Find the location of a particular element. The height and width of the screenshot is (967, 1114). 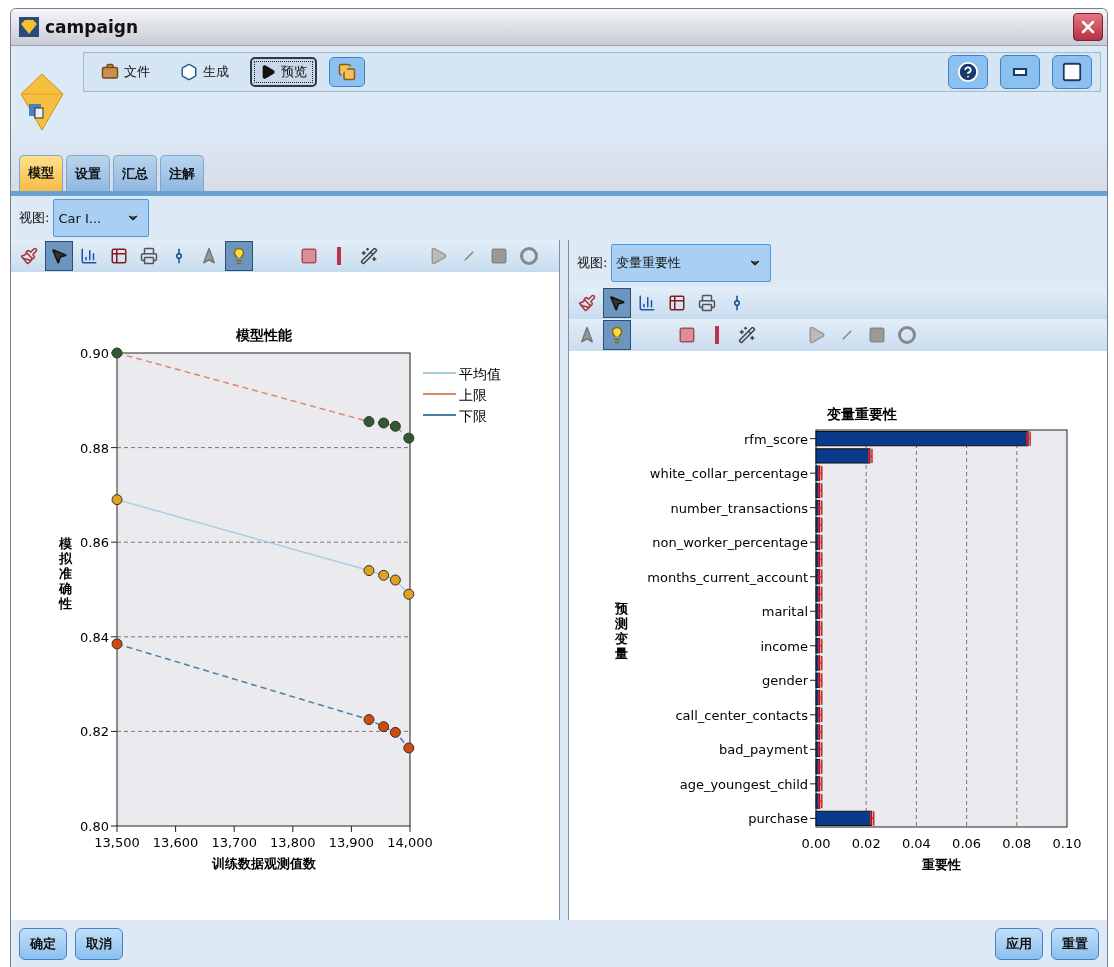

printer-icon is located at coordinates (149, 256).